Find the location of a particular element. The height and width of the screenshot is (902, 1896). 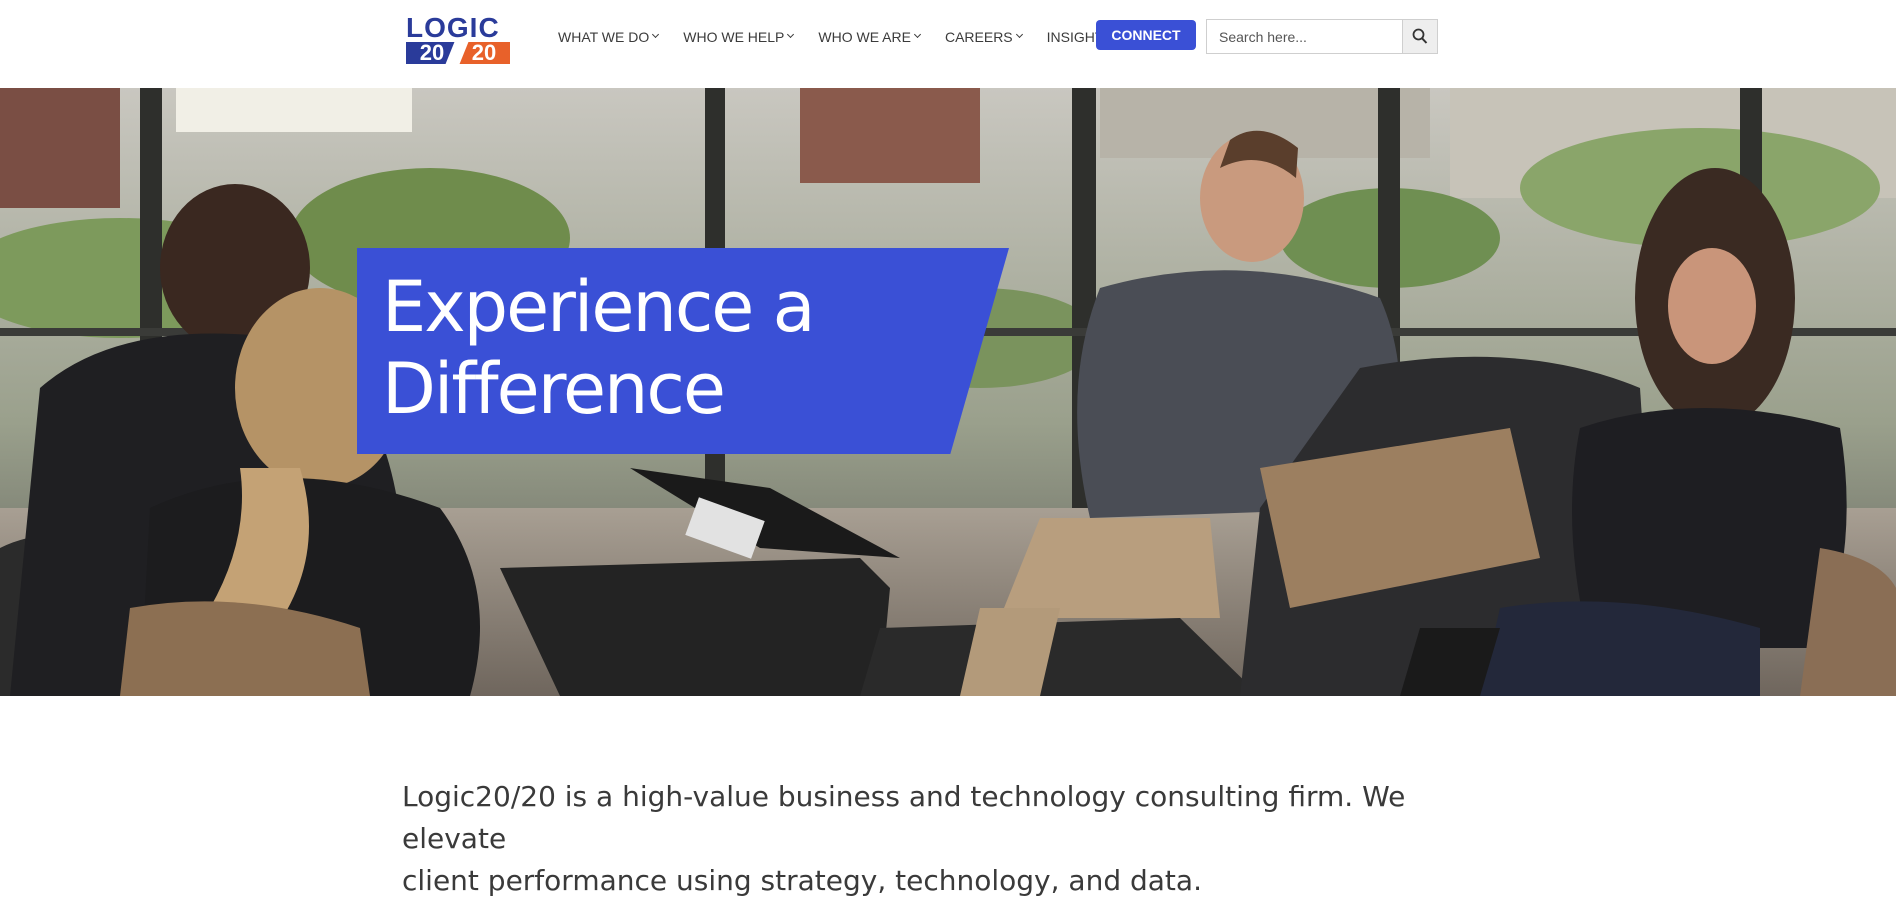

search-box is located at coordinates (1322, 36).